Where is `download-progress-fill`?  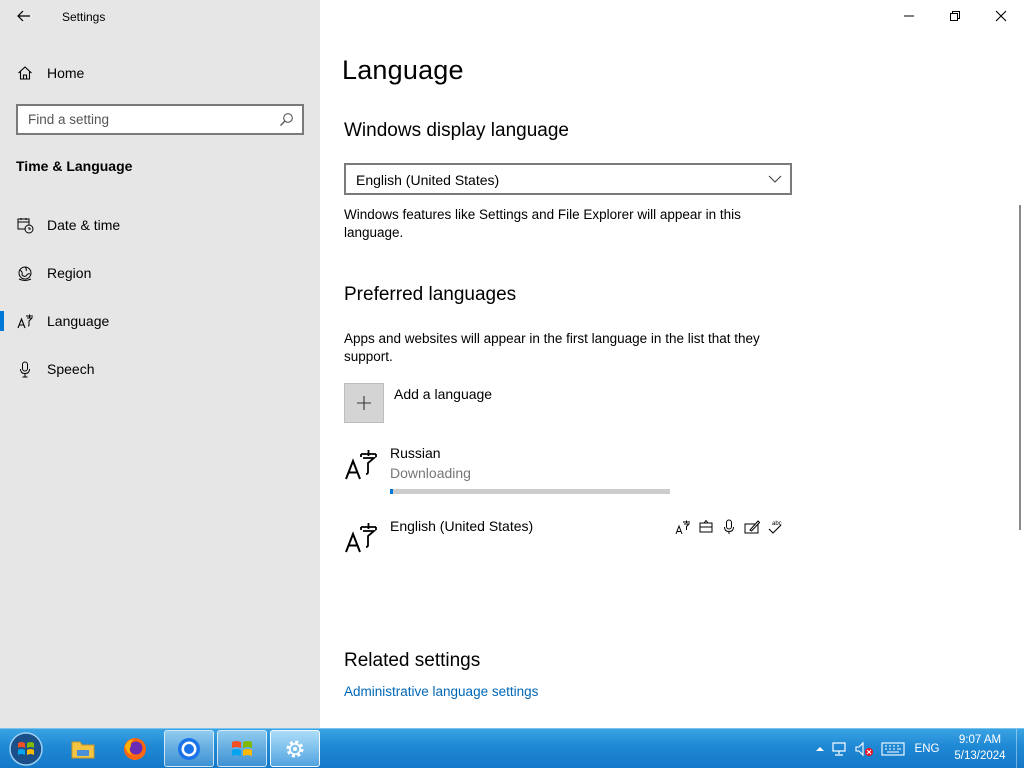 download-progress-fill is located at coordinates (391, 491).